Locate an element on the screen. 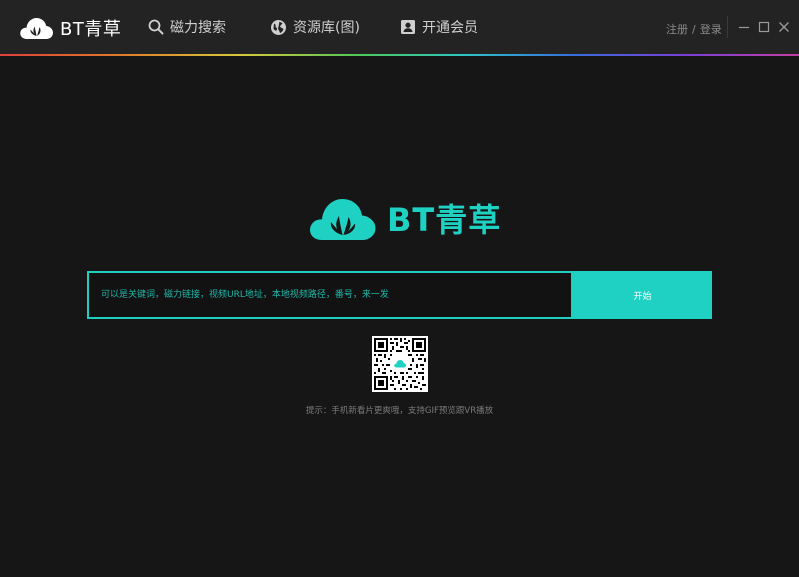  maximize-icon is located at coordinates (764, 27).